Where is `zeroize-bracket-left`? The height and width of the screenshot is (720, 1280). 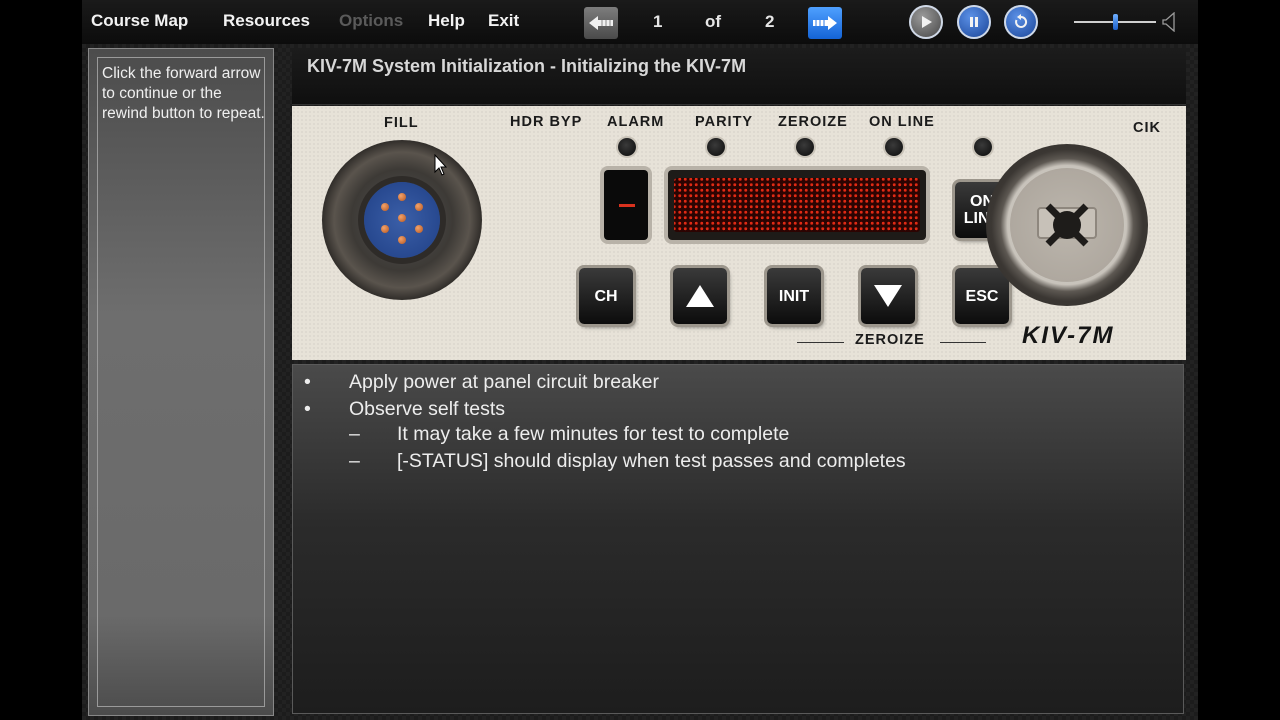 zeroize-bracket-left is located at coordinates (820, 342).